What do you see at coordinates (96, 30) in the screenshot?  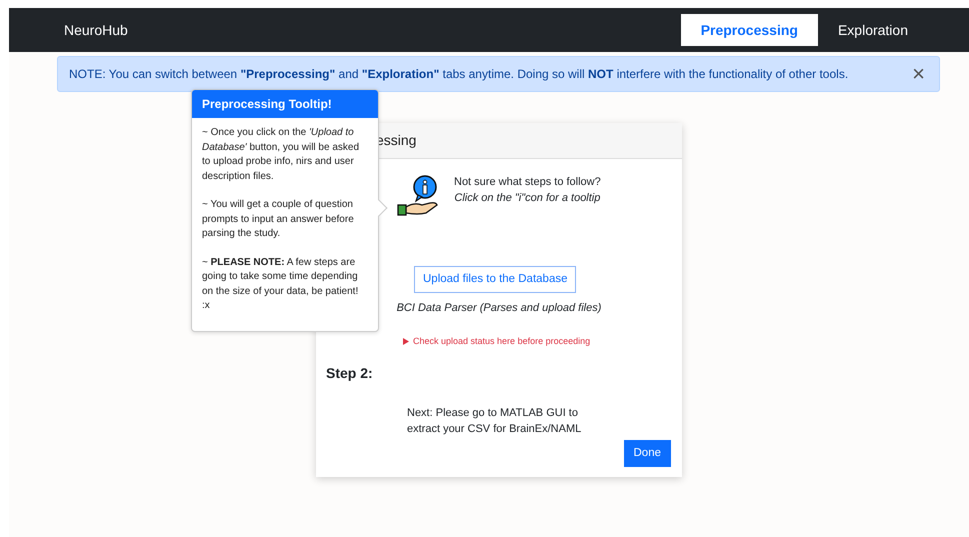 I see `brand-name: NeuroHub` at bounding box center [96, 30].